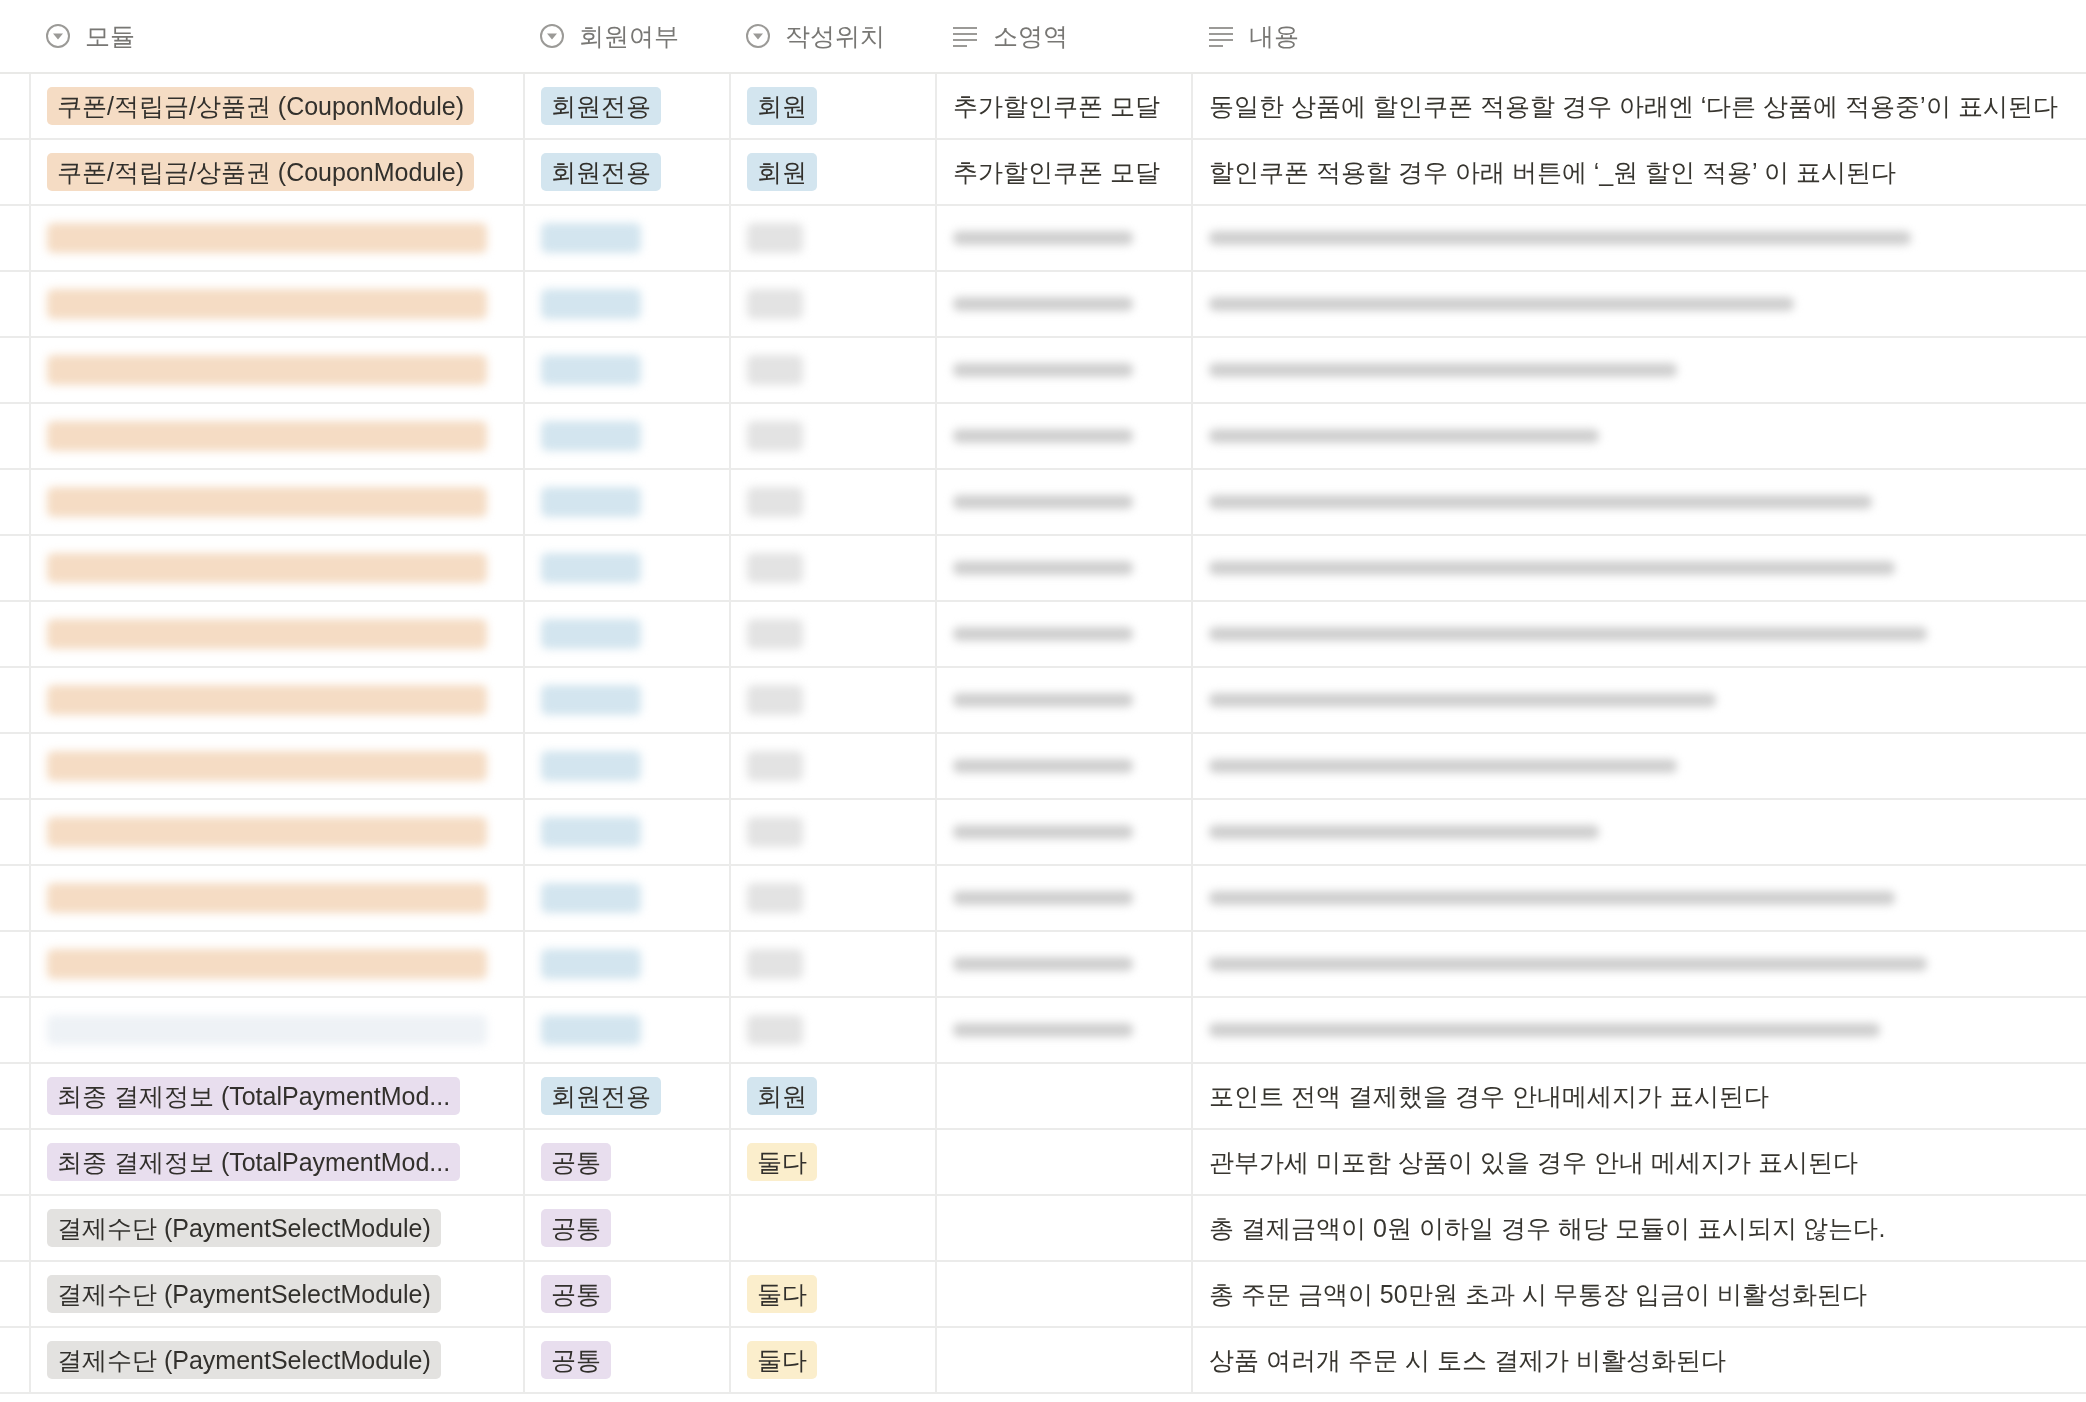 The height and width of the screenshot is (1402, 2086). Describe the element at coordinates (1030, 36) in the screenshot. I see `column-header: 소영역` at that location.